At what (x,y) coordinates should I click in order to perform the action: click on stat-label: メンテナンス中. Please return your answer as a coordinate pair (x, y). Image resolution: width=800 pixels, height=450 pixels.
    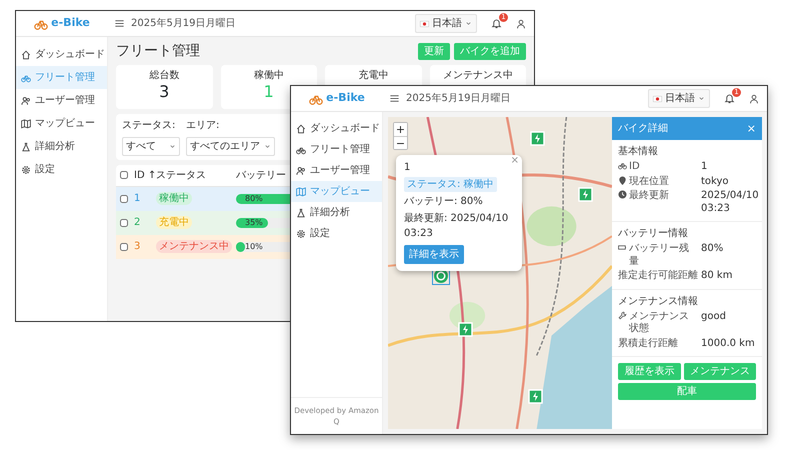
    Looking at the image, I should click on (478, 75).